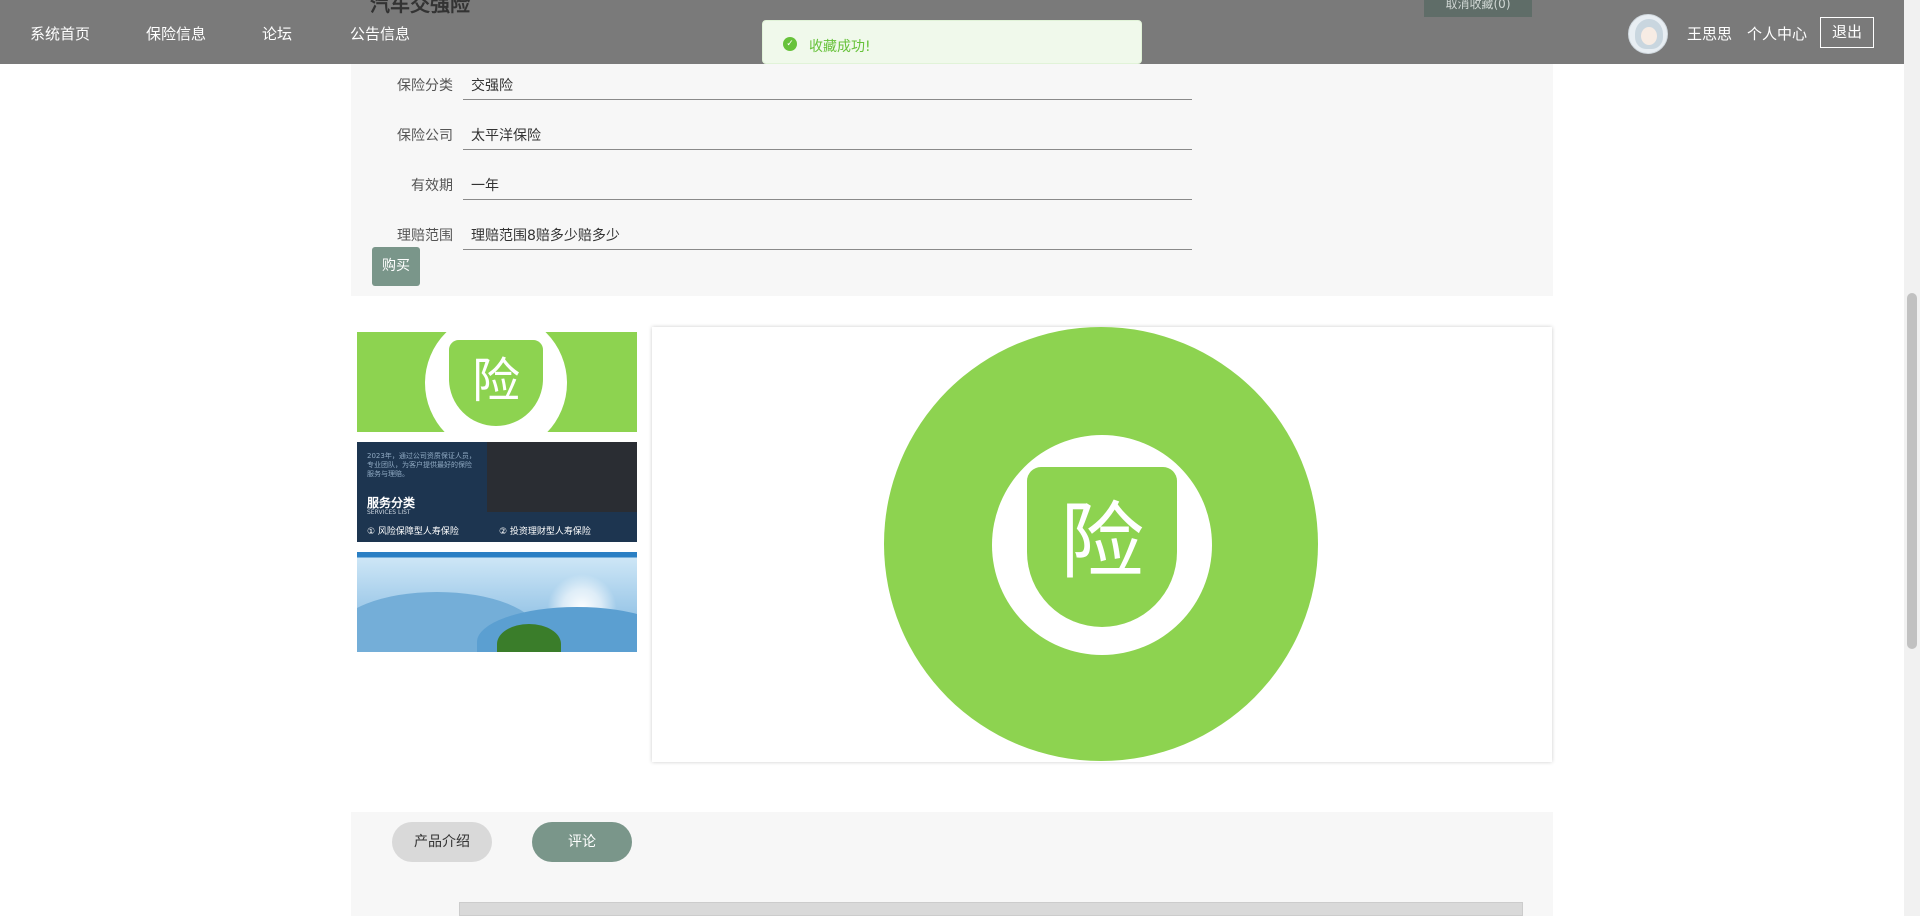 This screenshot has height=916, width=1920. Describe the element at coordinates (840, 47) in the screenshot. I see `toast-message: 收藏成功!` at that location.